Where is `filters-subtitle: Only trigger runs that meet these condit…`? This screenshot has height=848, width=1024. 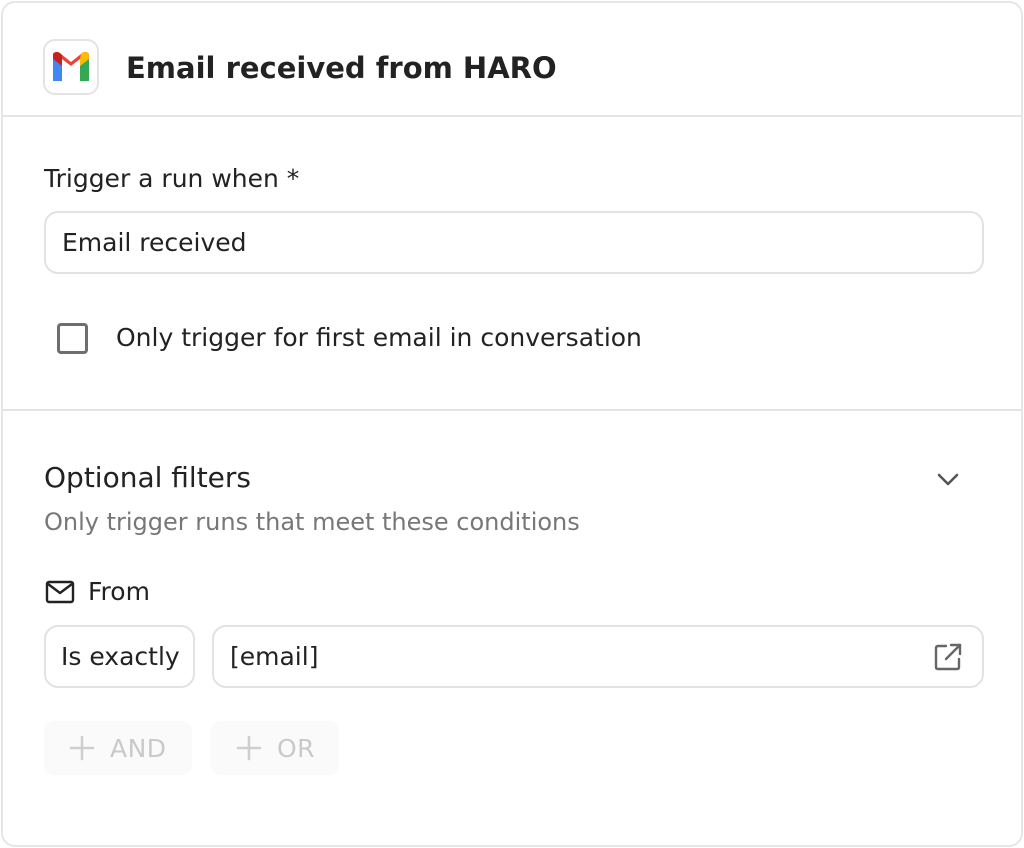
filters-subtitle: Only trigger runs that meet these condit… is located at coordinates (312, 522).